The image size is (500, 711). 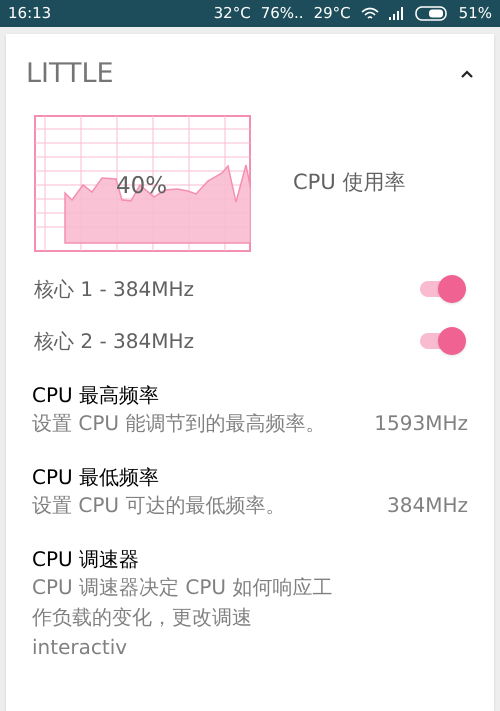 I want to click on battery-temperature: 29°C, so click(x=332, y=13).